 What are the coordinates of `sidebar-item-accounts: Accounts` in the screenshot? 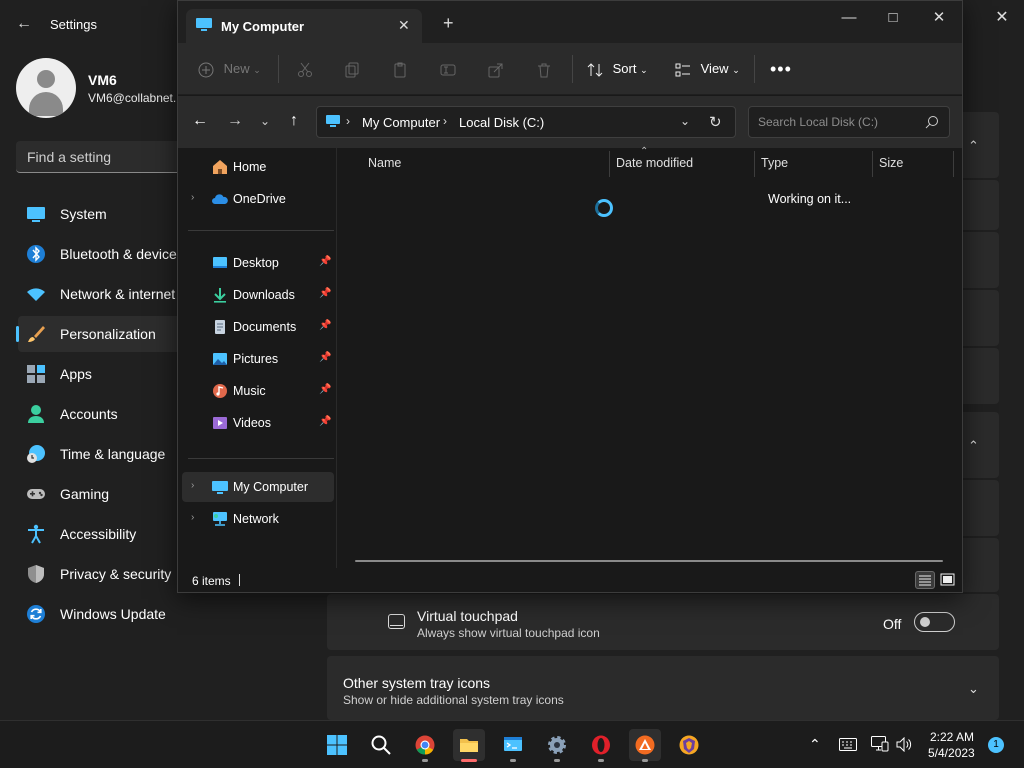 It's located at (103, 414).